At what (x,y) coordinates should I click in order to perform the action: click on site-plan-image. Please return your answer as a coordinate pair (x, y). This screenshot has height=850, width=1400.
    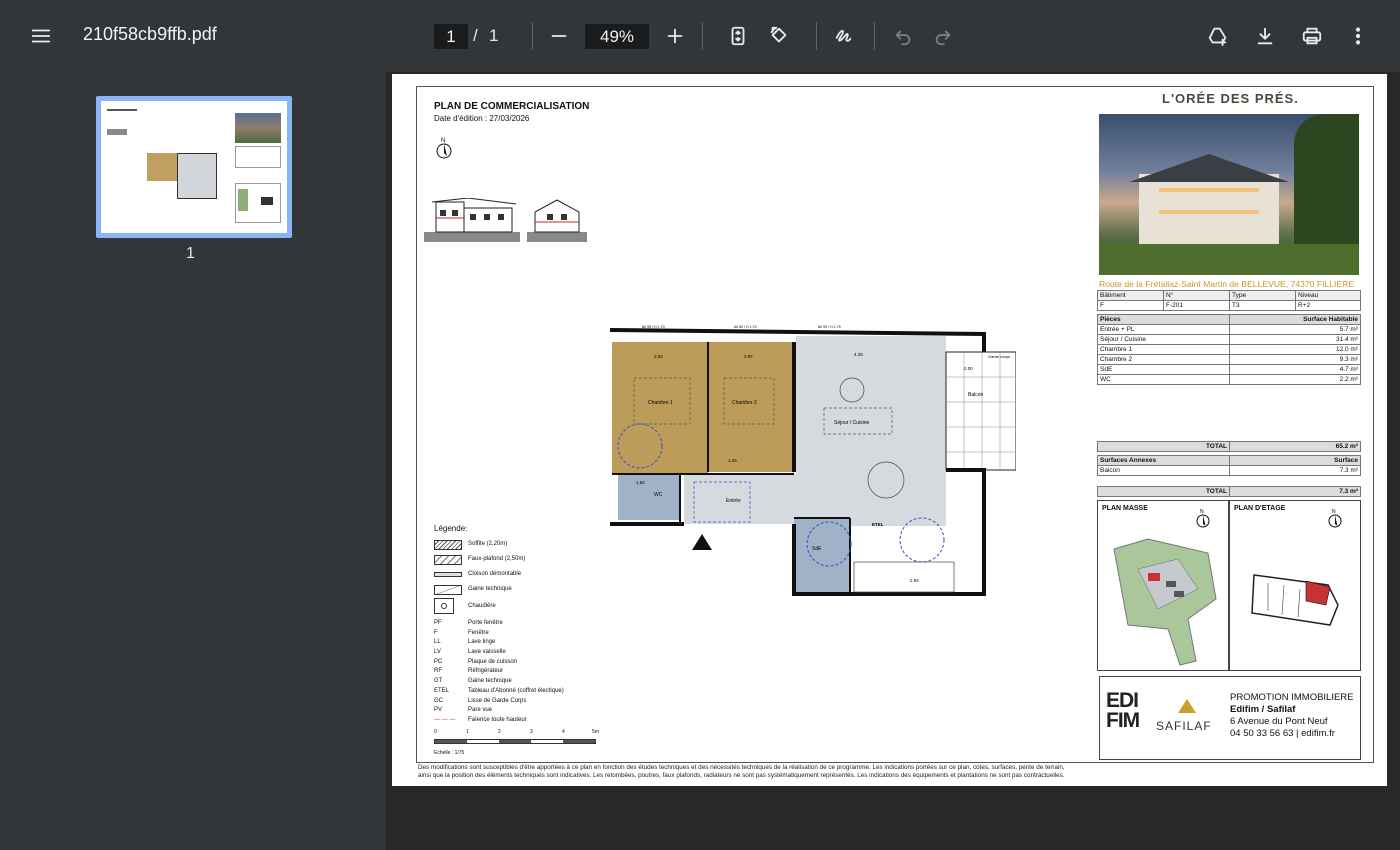
    Looking at the image, I should click on (1165, 602).